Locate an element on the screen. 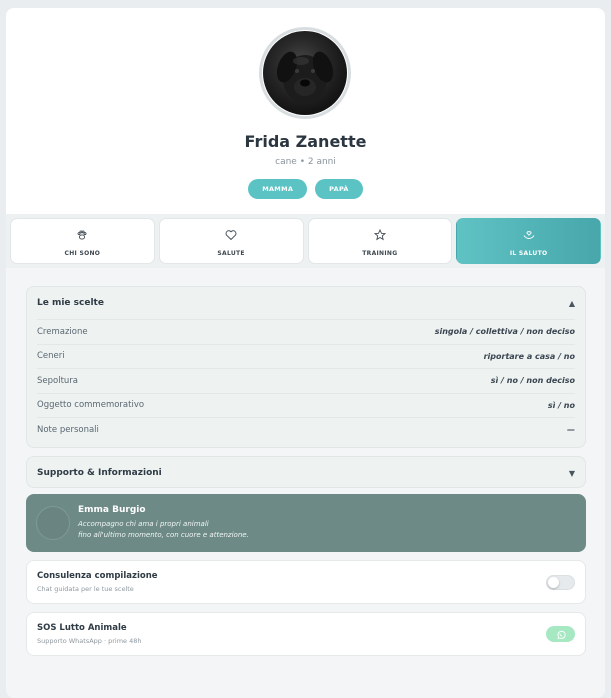 This screenshot has width=611, height=698. tab-label: TRAINING is located at coordinates (380, 253).